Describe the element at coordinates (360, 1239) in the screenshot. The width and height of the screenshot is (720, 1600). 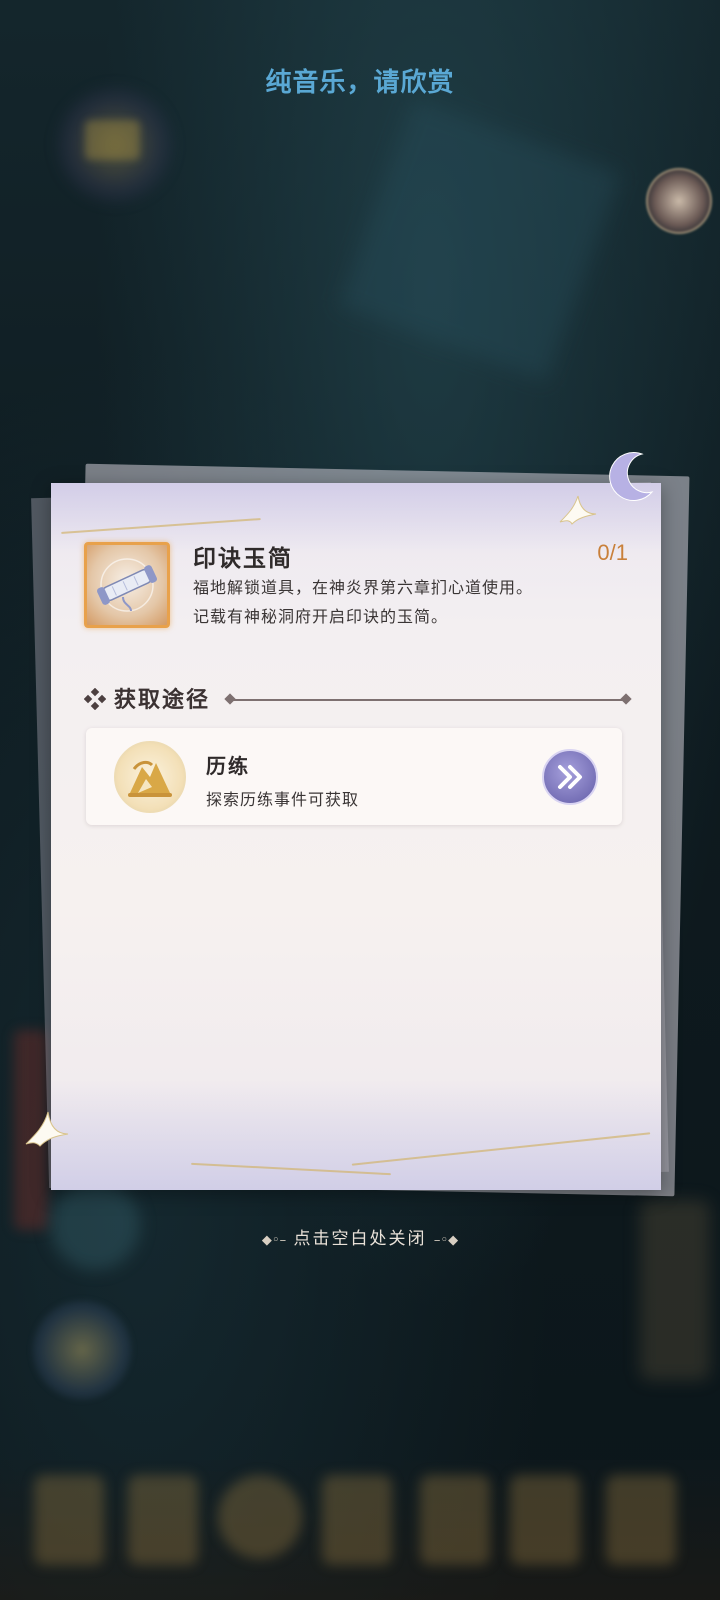
I see `close-hint-text: 点击空白处关闭` at that location.